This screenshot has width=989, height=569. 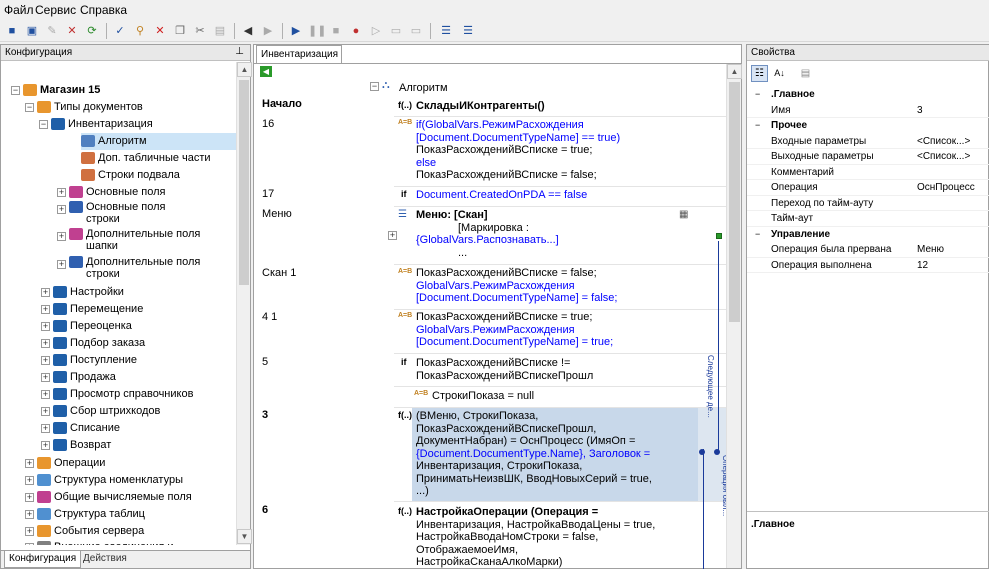 I want to click on editor-scrollbar: ▲, so click(x=734, y=316).